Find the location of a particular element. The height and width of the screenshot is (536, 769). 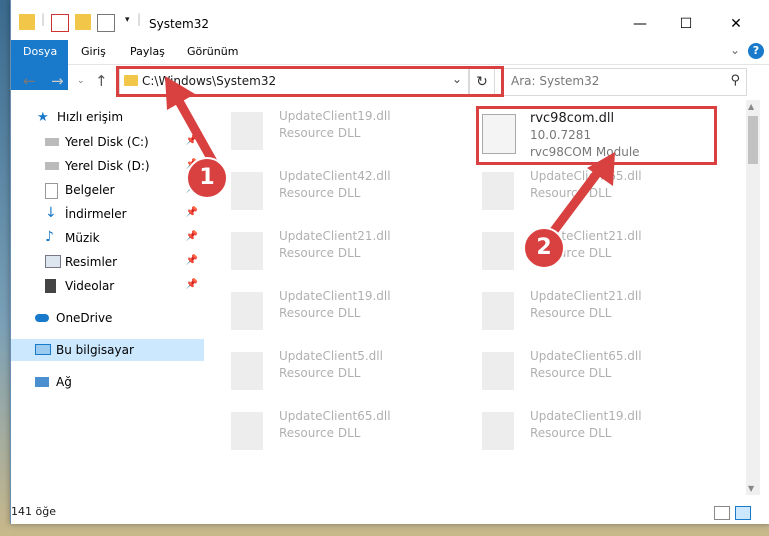

chevron-down-icon: ⌄ is located at coordinates (457, 79).